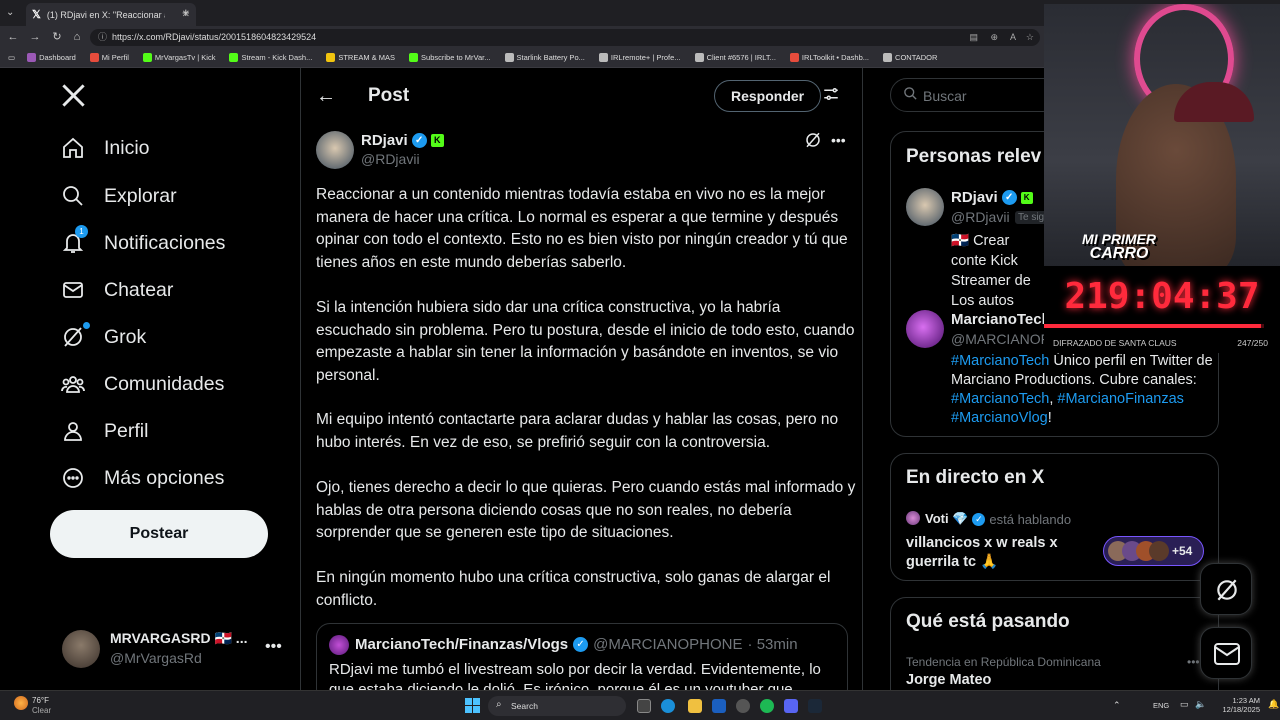 The image size is (1280, 720). What do you see at coordinates (73, 98) in the screenshot?
I see `x-home-logo-icon` at bounding box center [73, 98].